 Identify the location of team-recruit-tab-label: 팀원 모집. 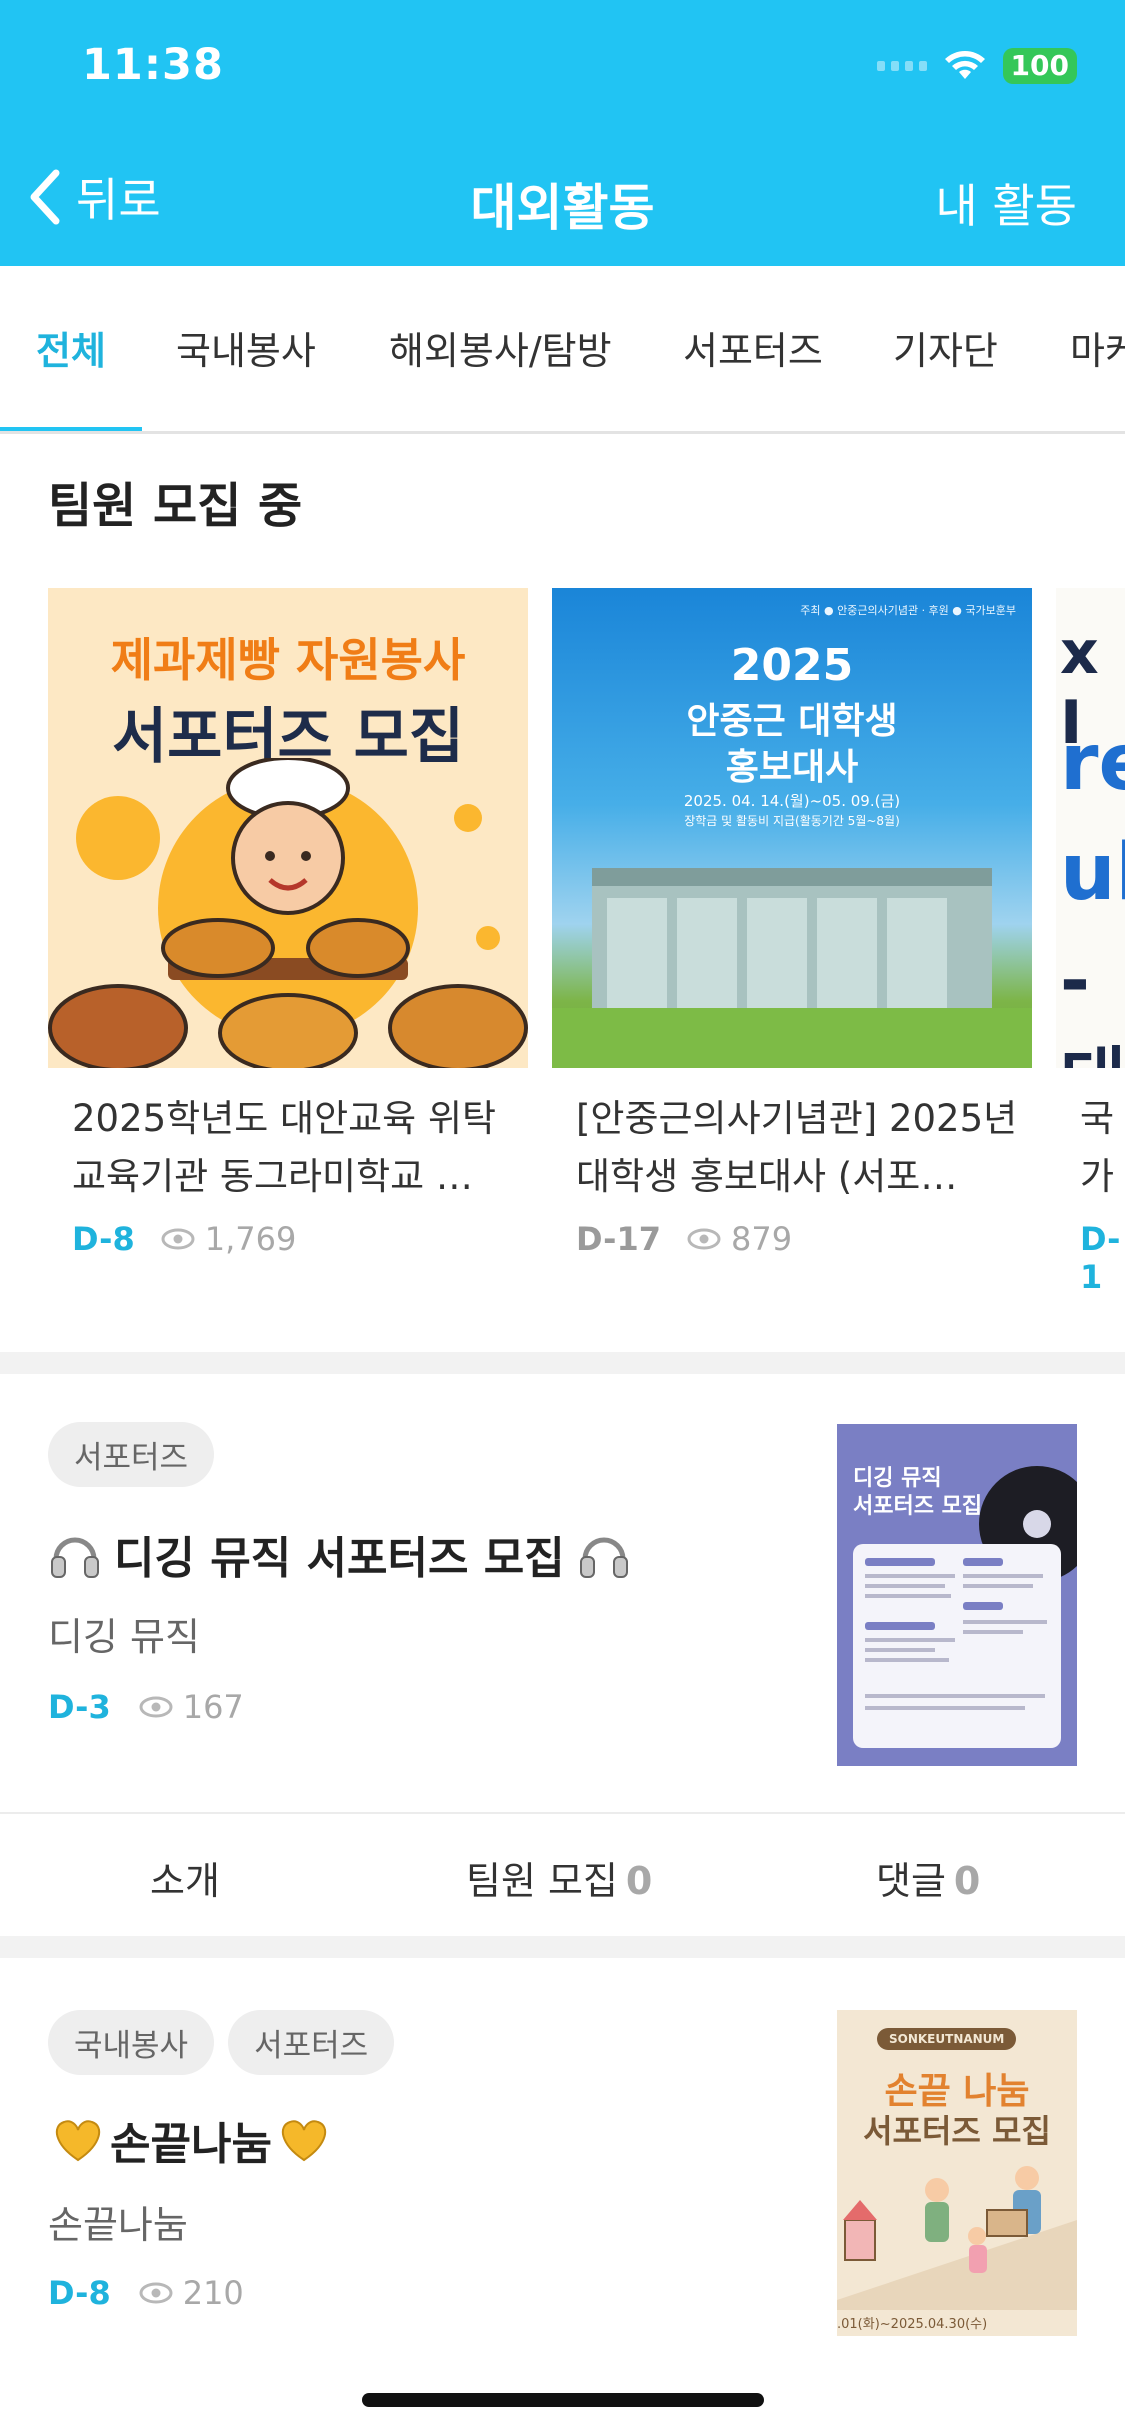
(542, 1881).